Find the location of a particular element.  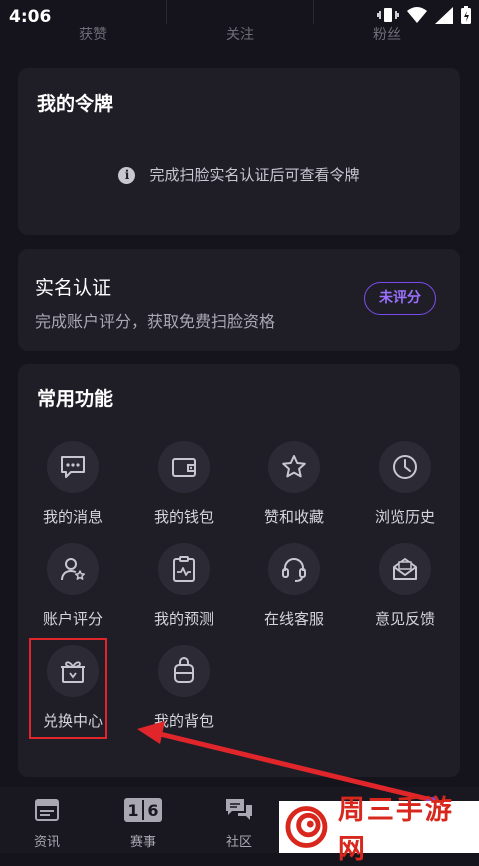

annotation-arrow is located at coordinates (288, 765).